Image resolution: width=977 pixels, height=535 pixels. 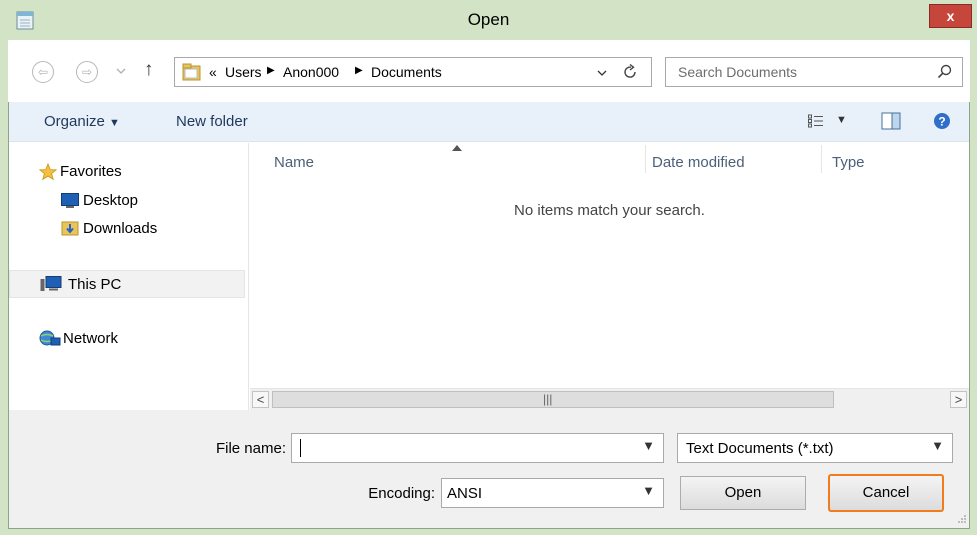 What do you see at coordinates (465, 493) in the screenshot?
I see `encoding-value: ANSI` at bounding box center [465, 493].